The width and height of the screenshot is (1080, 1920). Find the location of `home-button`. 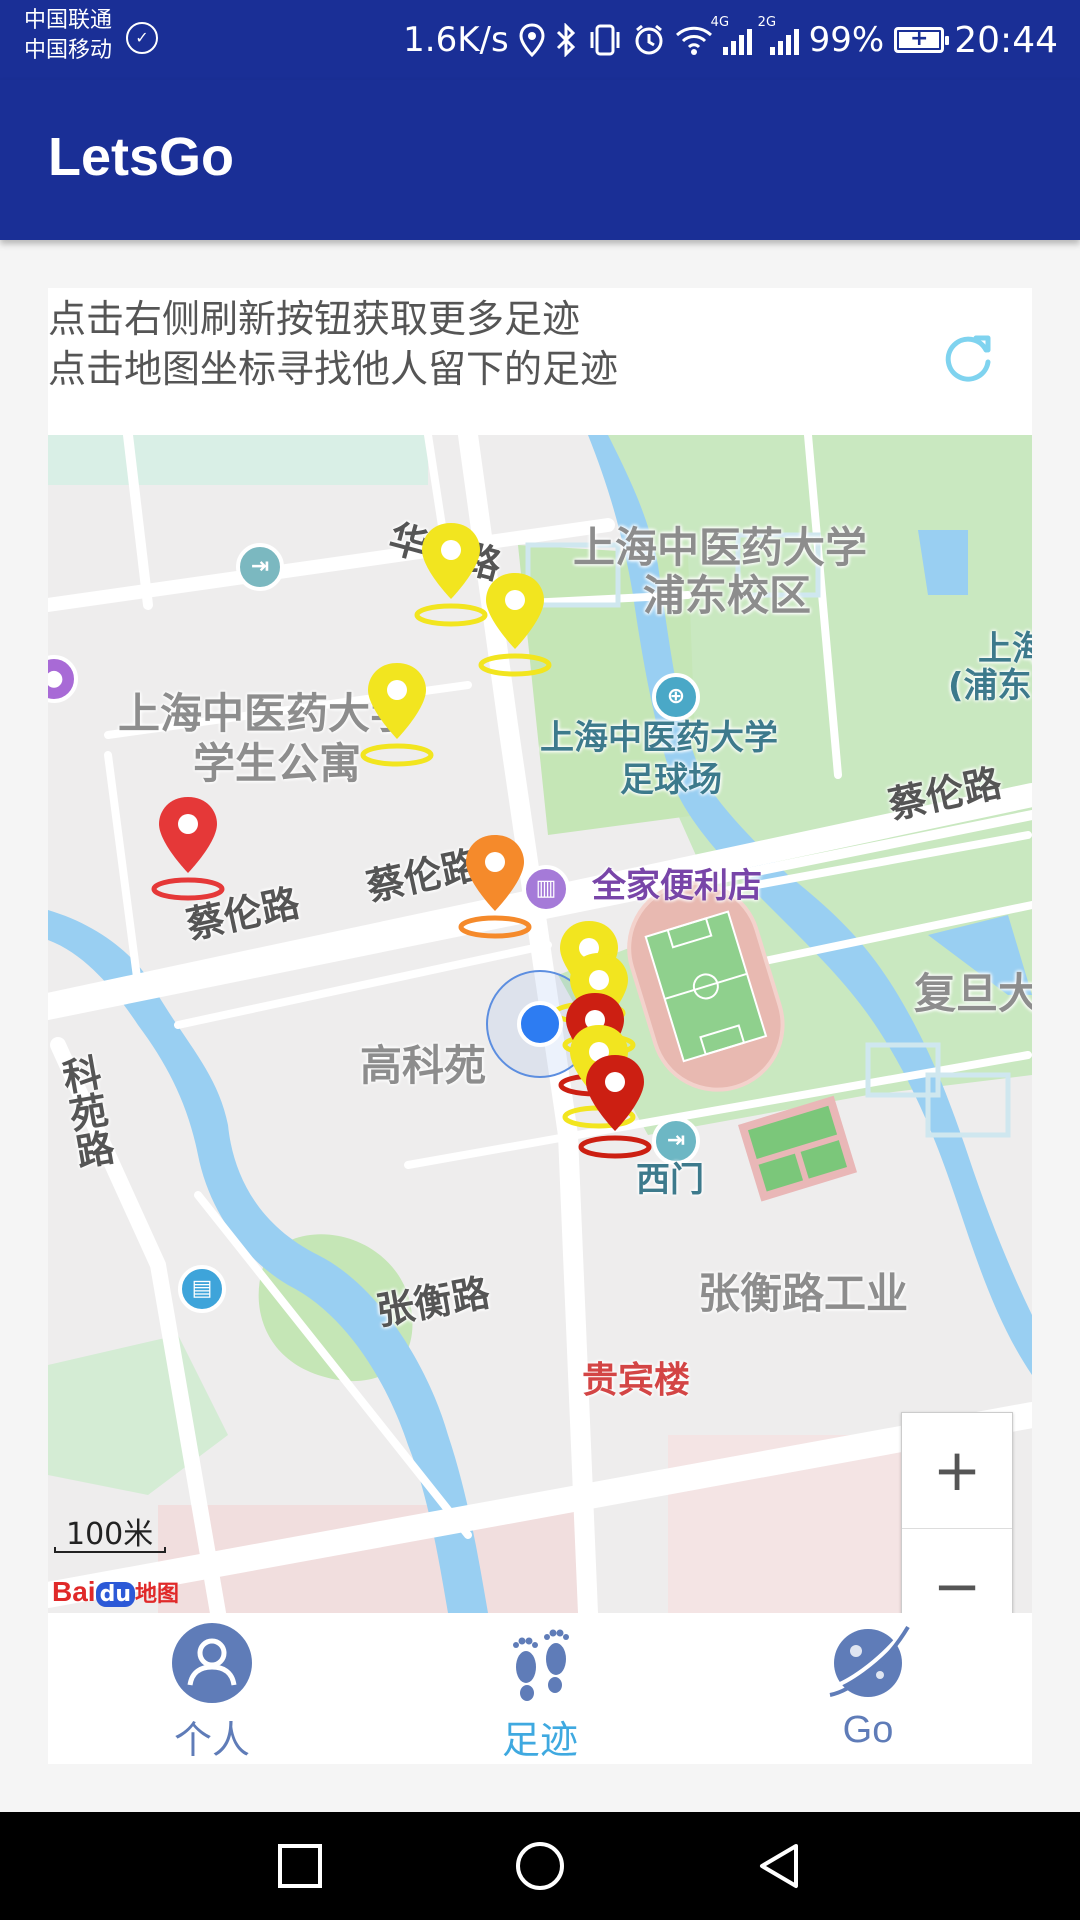

home-button is located at coordinates (540, 1866).